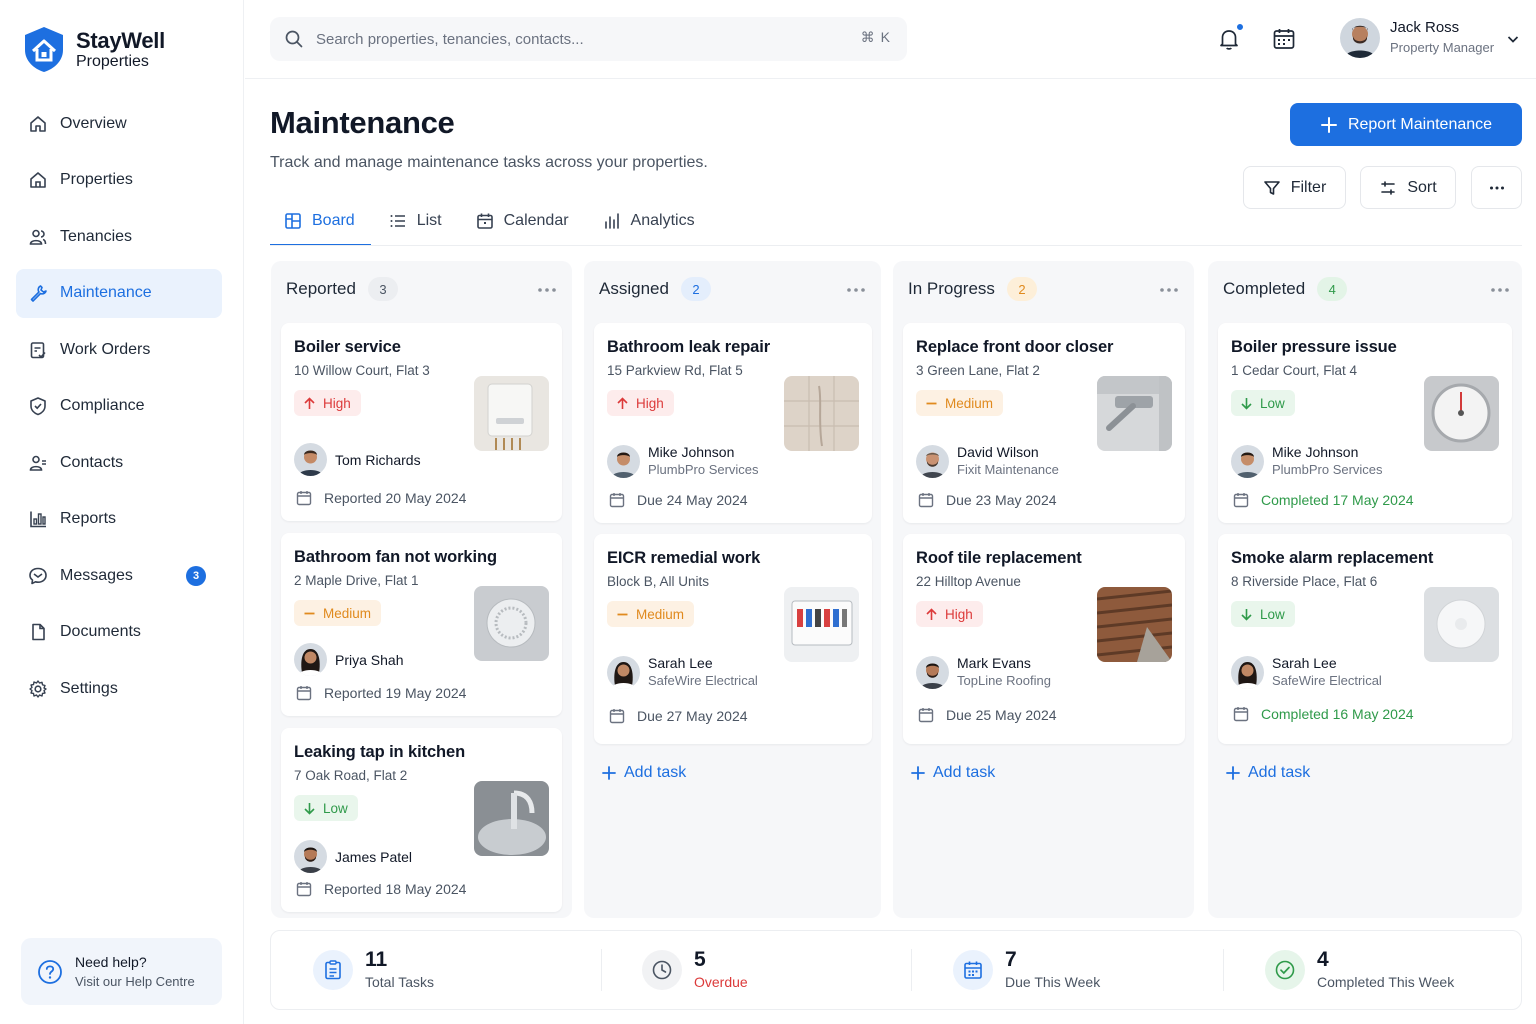 The width and height of the screenshot is (1536, 1024). I want to click on chevron-down-icon, so click(1513, 39).